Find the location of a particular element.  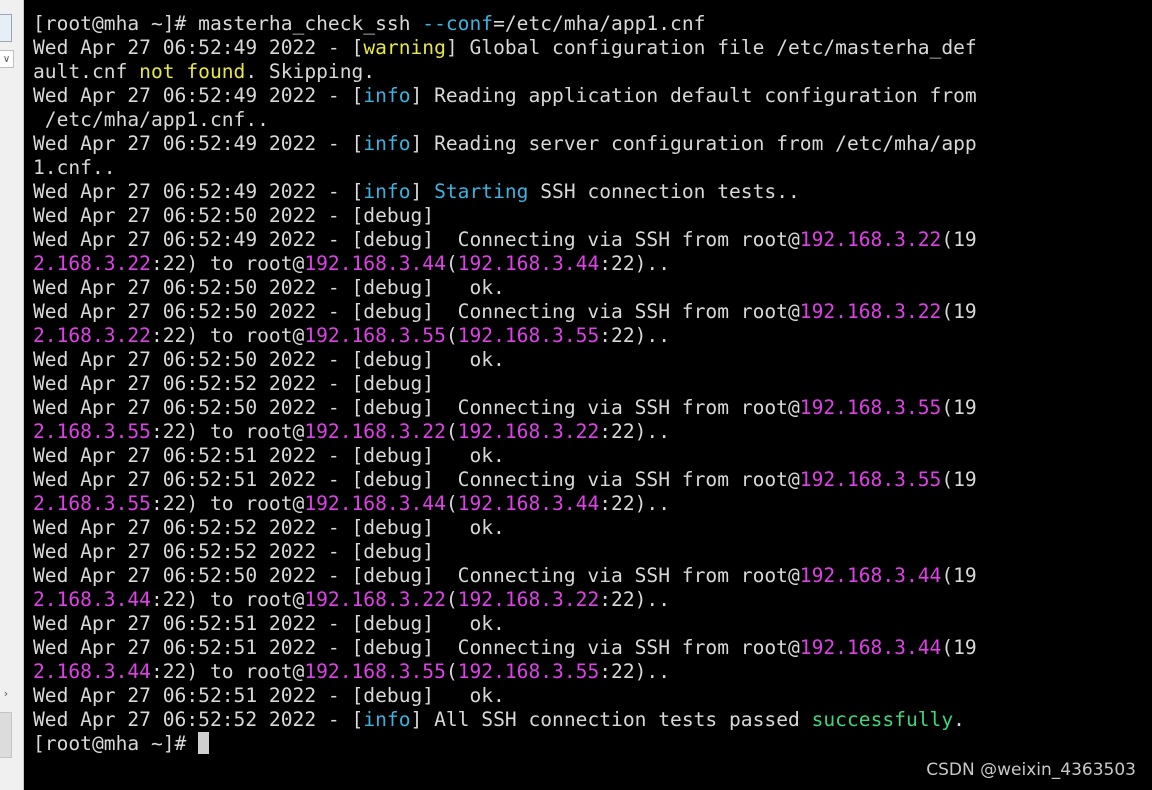

terminal-text: not found is located at coordinates (192, 71).